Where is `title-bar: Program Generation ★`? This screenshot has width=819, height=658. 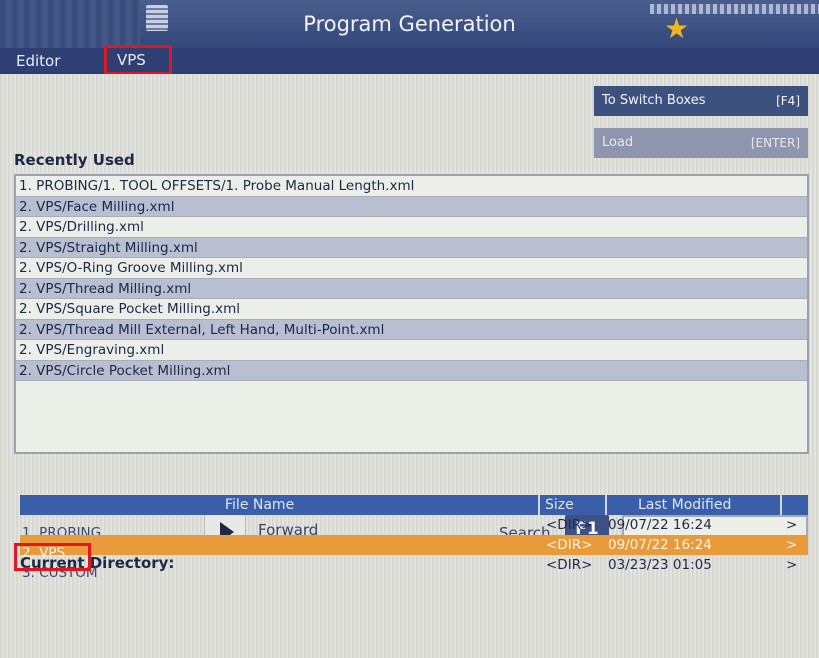 title-bar: Program Generation ★ is located at coordinates (409, 24).